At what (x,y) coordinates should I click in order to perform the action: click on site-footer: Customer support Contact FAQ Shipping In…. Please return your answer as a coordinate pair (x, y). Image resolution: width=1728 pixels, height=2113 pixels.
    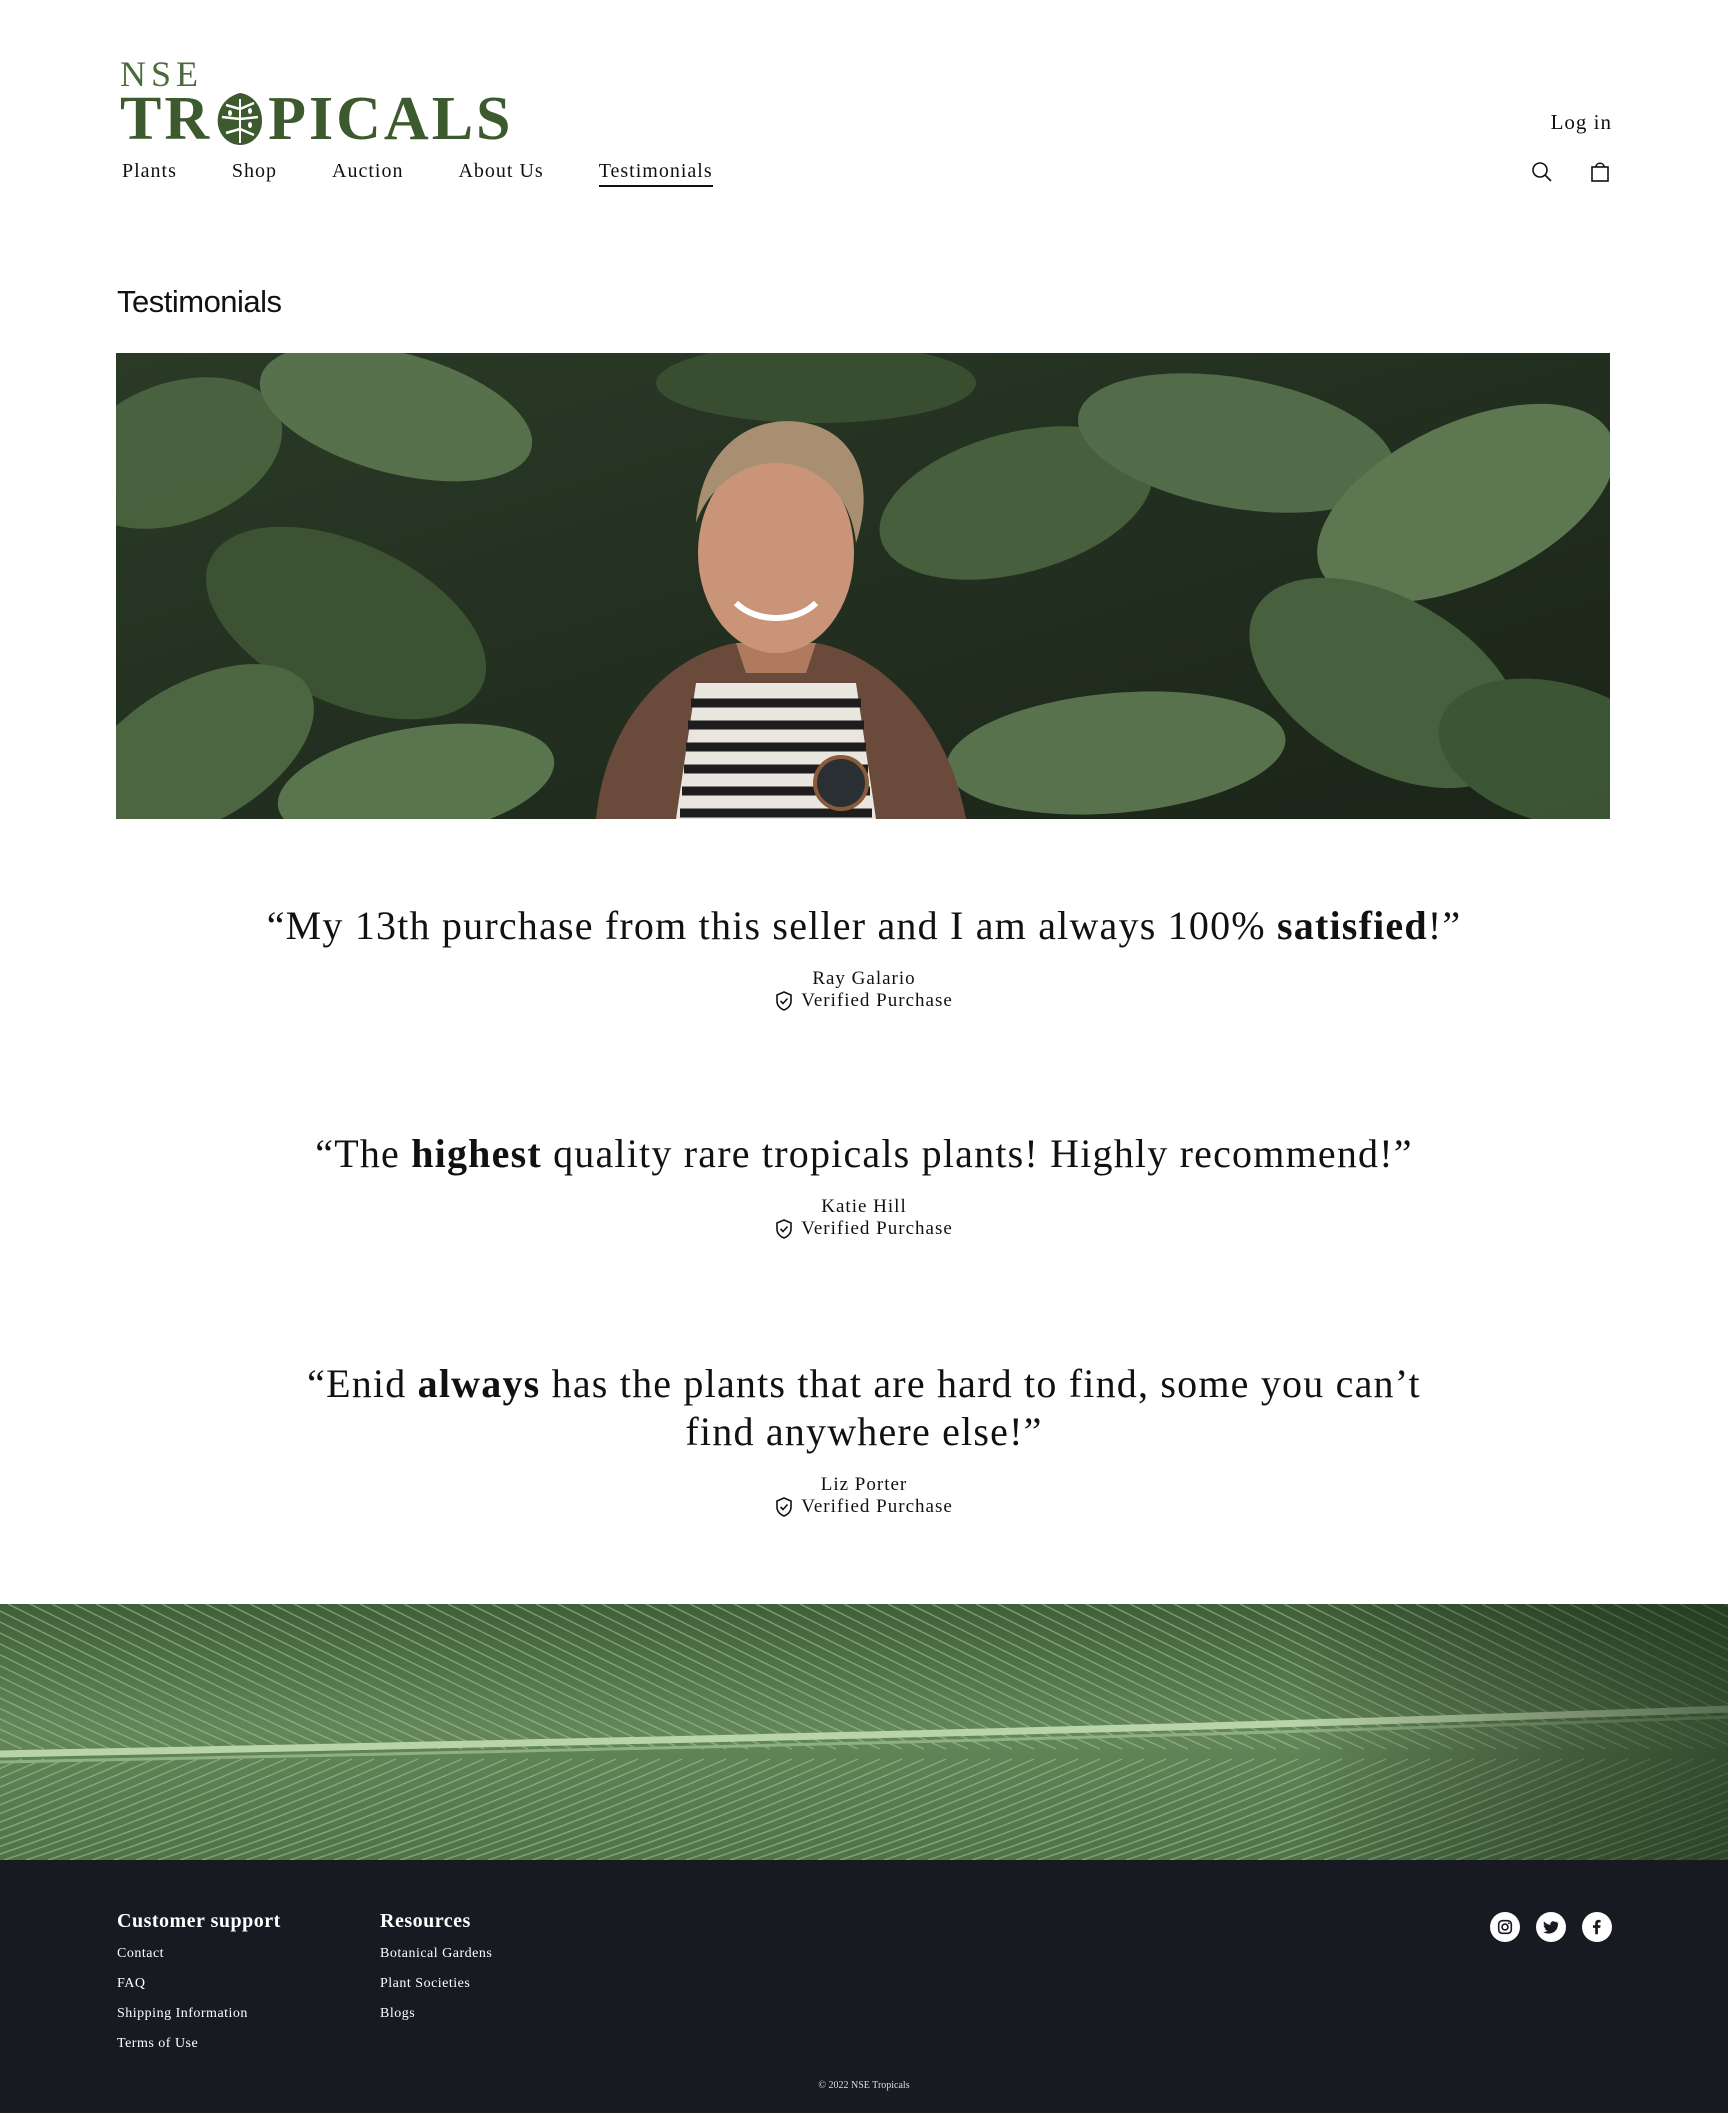
    Looking at the image, I should click on (864, 1986).